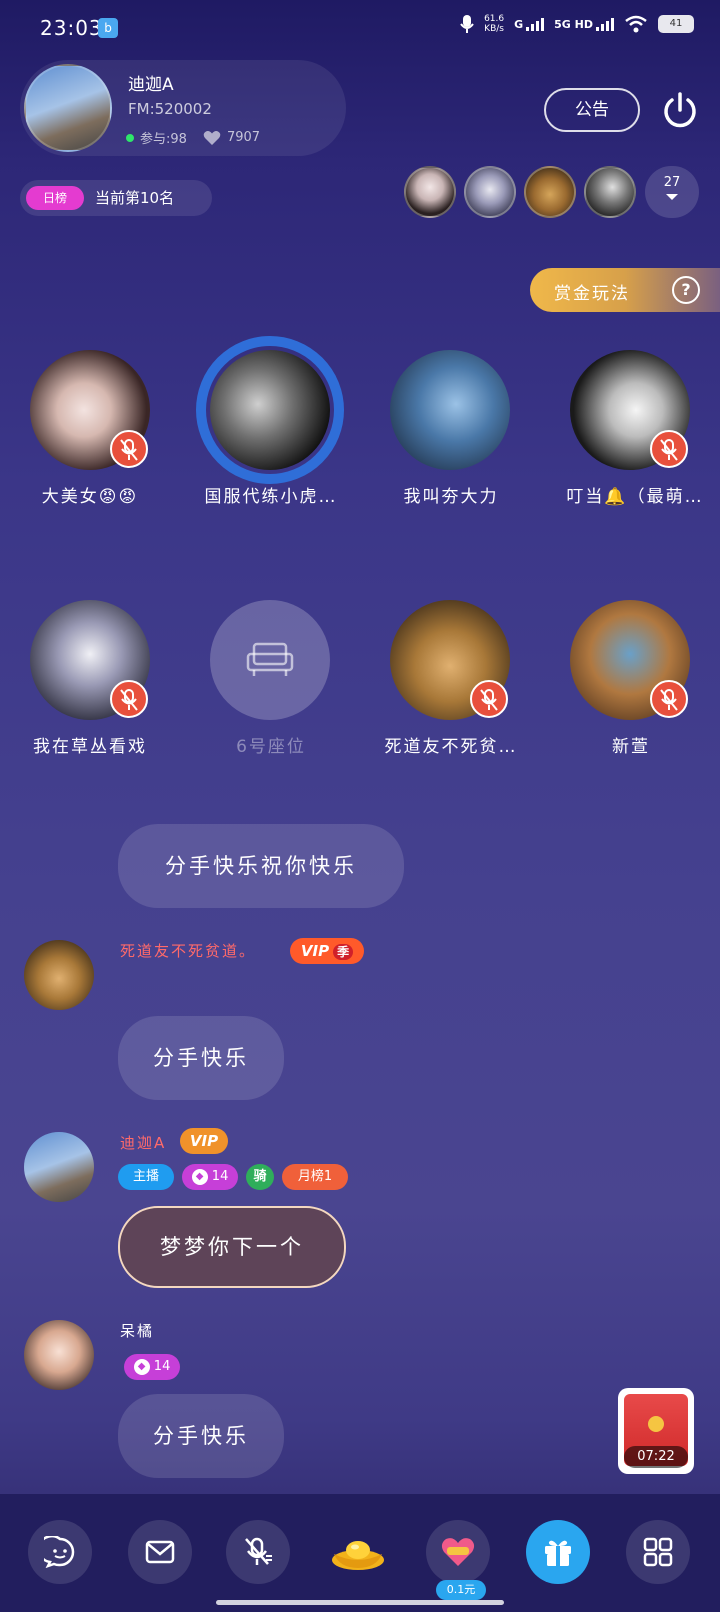 This screenshot has width=720, height=1612. Describe the element at coordinates (327, 951) in the screenshot. I see `vip-badge: VIP 季` at that location.